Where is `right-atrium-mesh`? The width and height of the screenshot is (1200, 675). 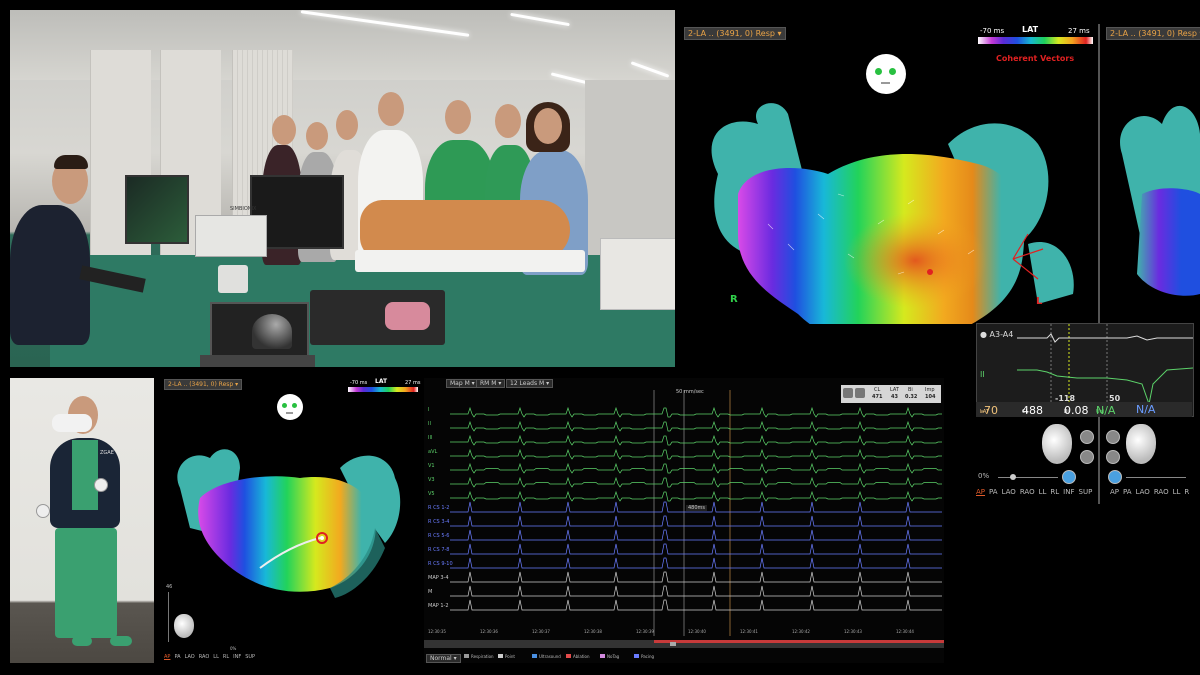 right-atrium-mesh is located at coordinates (1151, 174).